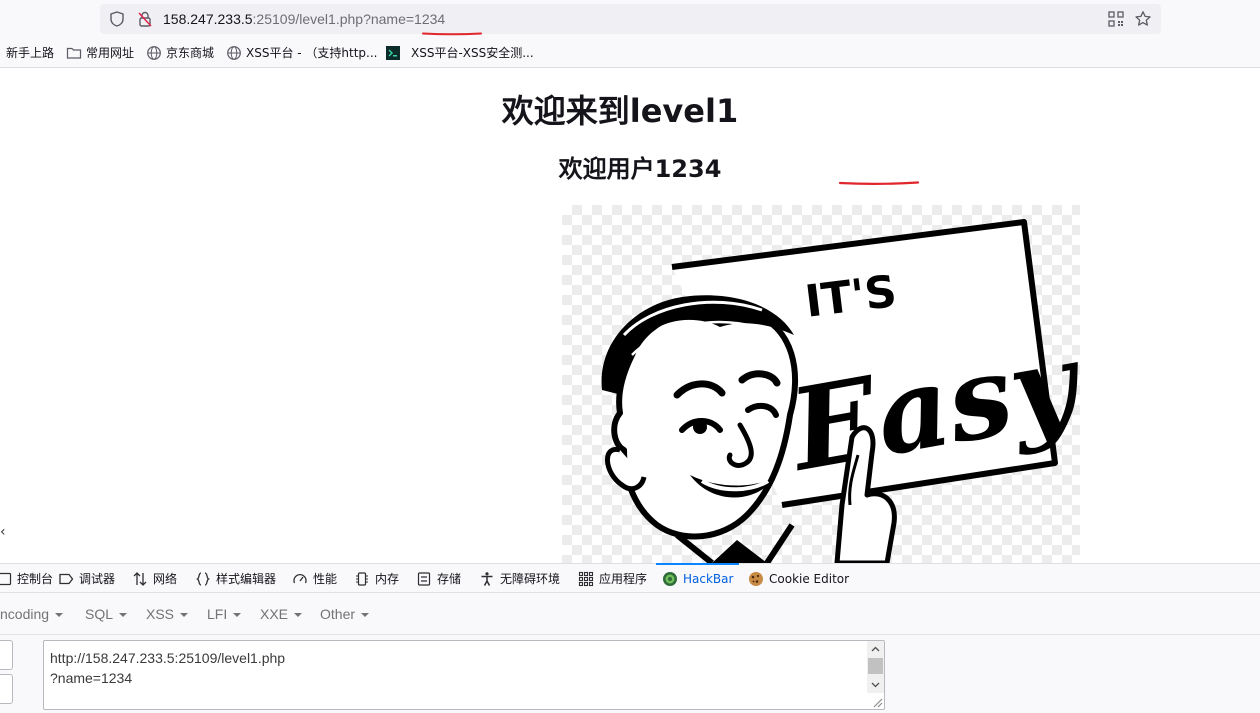 The image size is (1260, 713). What do you see at coordinates (66, 578) in the screenshot?
I see `debugger-icon` at bounding box center [66, 578].